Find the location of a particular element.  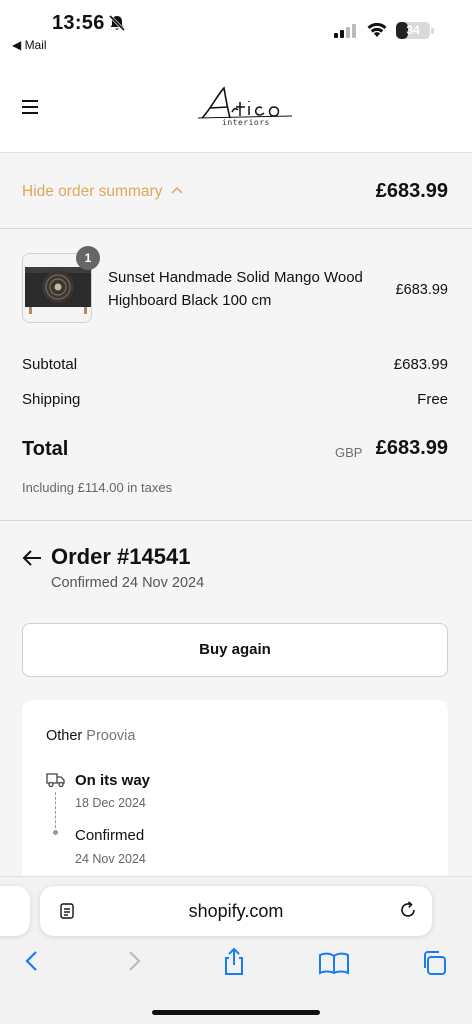

status-step-on-its-way: On its way is located at coordinates (113, 780).